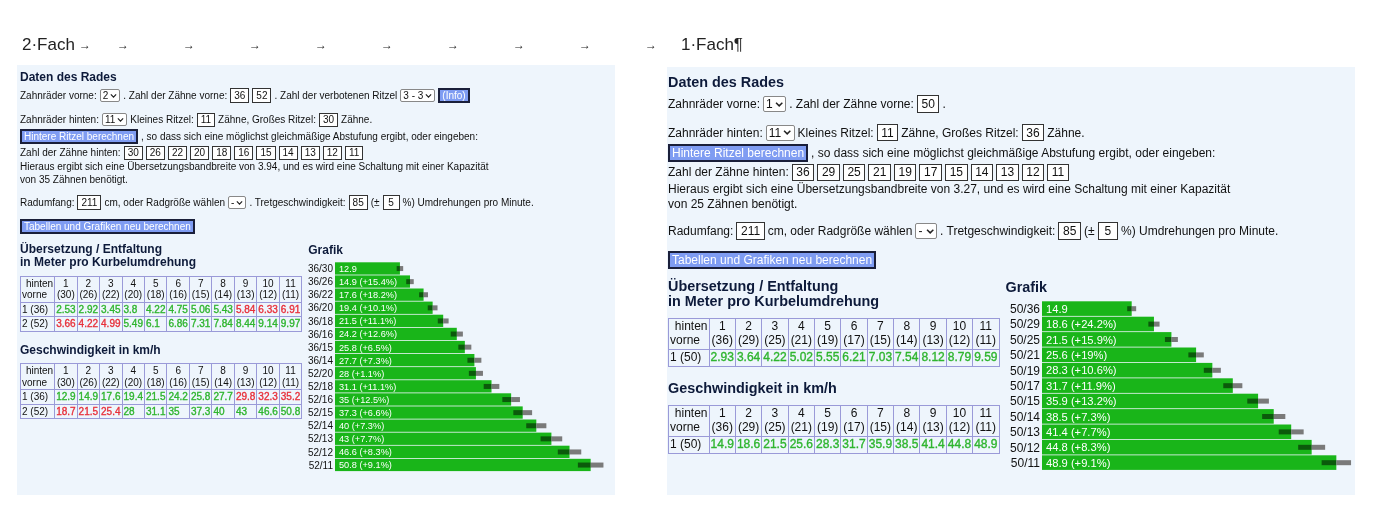 The image size is (1384, 520). I want to click on bar: 35 (+12.5%), so click(423, 399).